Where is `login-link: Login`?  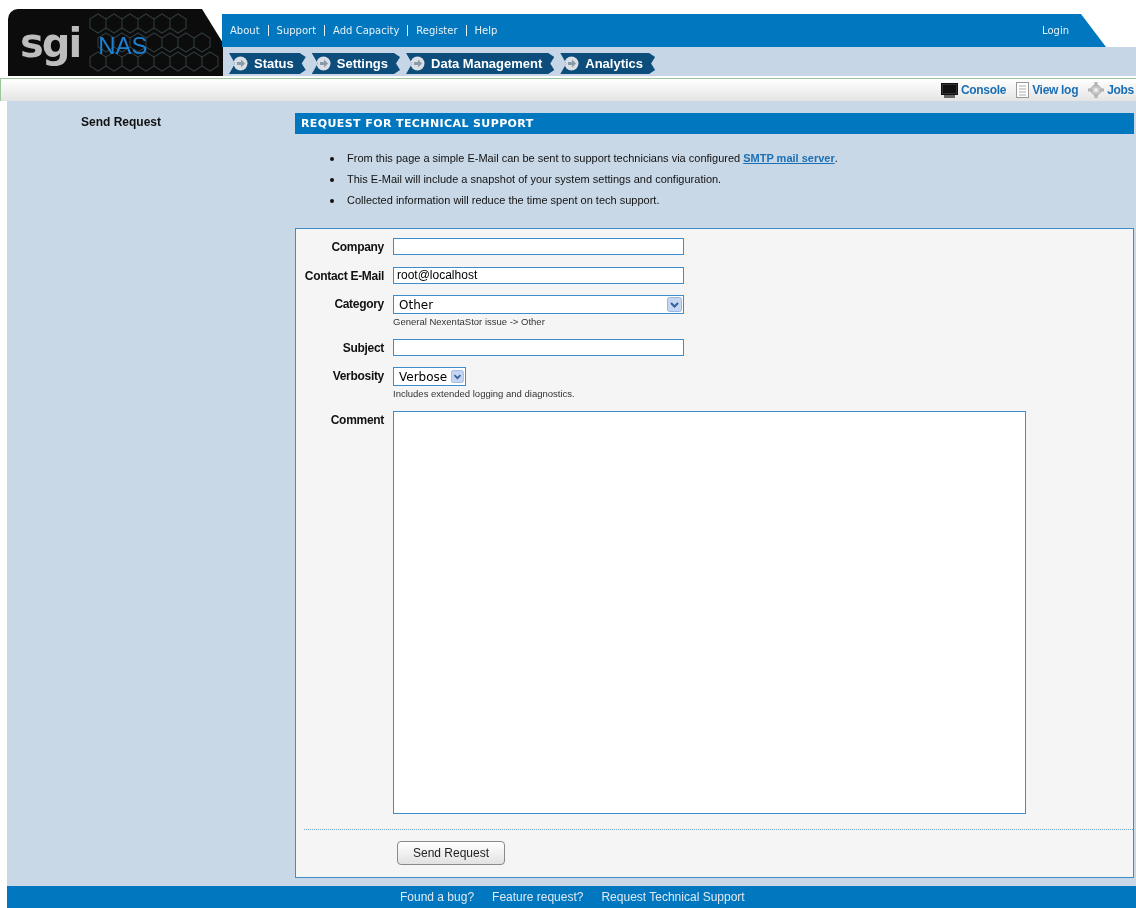
login-link: Login is located at coordinates (1055, 30).